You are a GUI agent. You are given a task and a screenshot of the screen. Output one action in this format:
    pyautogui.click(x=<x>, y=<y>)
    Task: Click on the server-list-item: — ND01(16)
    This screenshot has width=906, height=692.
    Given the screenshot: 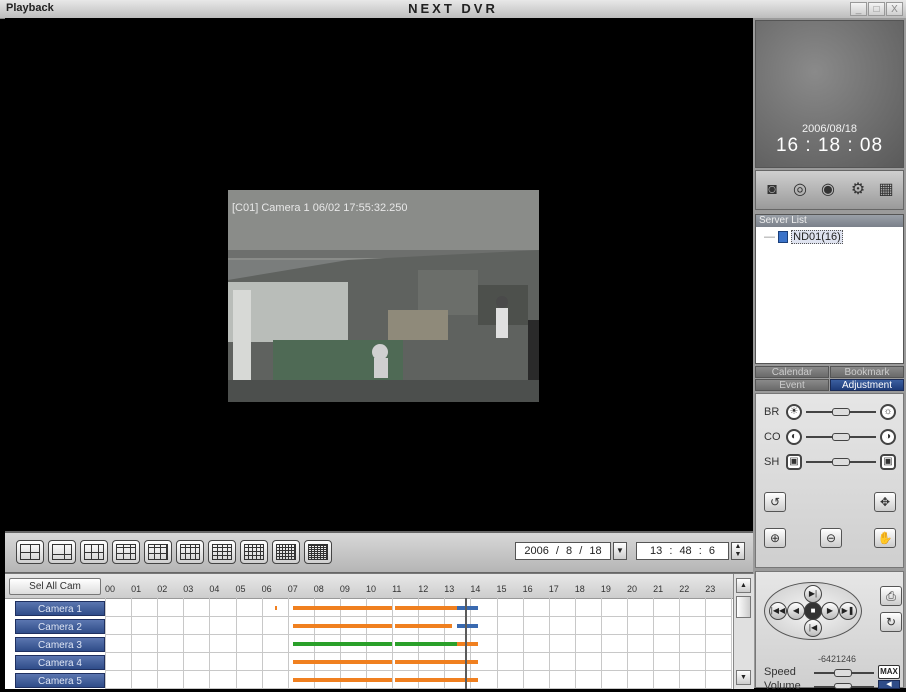 What is the action you would take?
    pyautogui.click(x=803, y=237)
    